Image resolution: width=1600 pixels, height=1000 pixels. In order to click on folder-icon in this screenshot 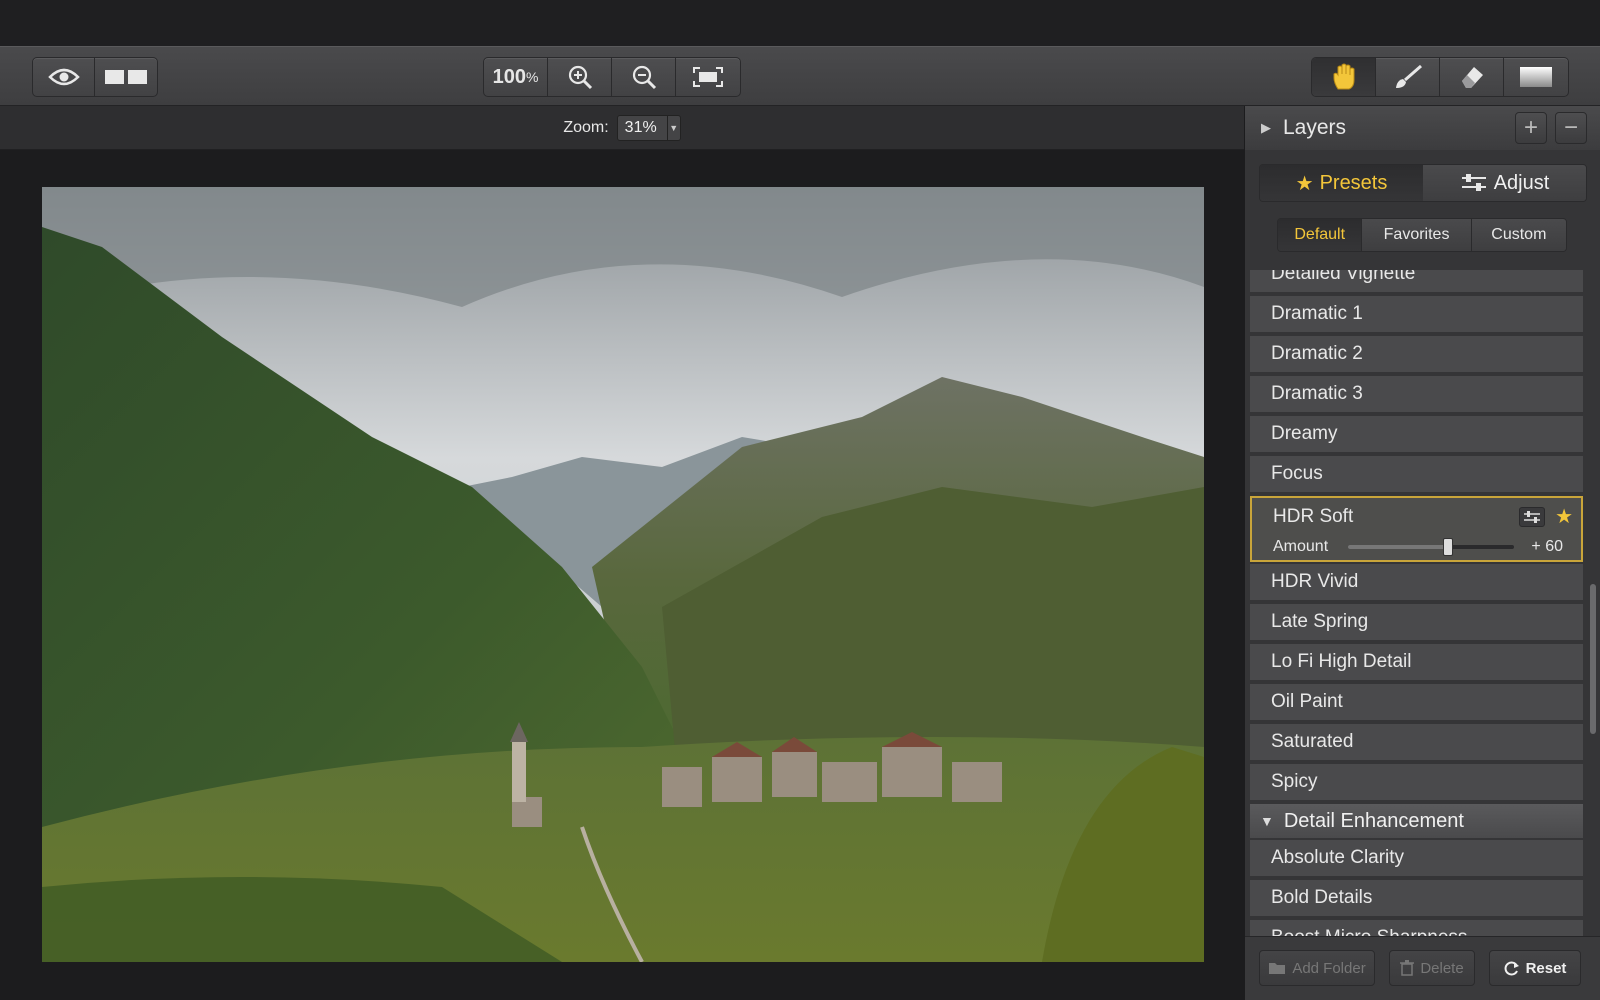, I will do `click(1277, 968)`.